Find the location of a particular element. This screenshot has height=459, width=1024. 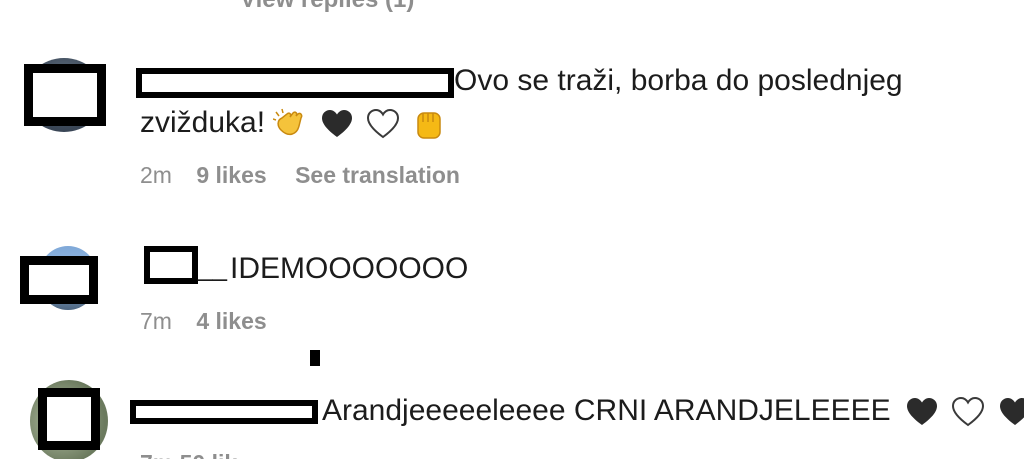

comment-meta: 7m 50 lik is located at coordinates (188, 454).